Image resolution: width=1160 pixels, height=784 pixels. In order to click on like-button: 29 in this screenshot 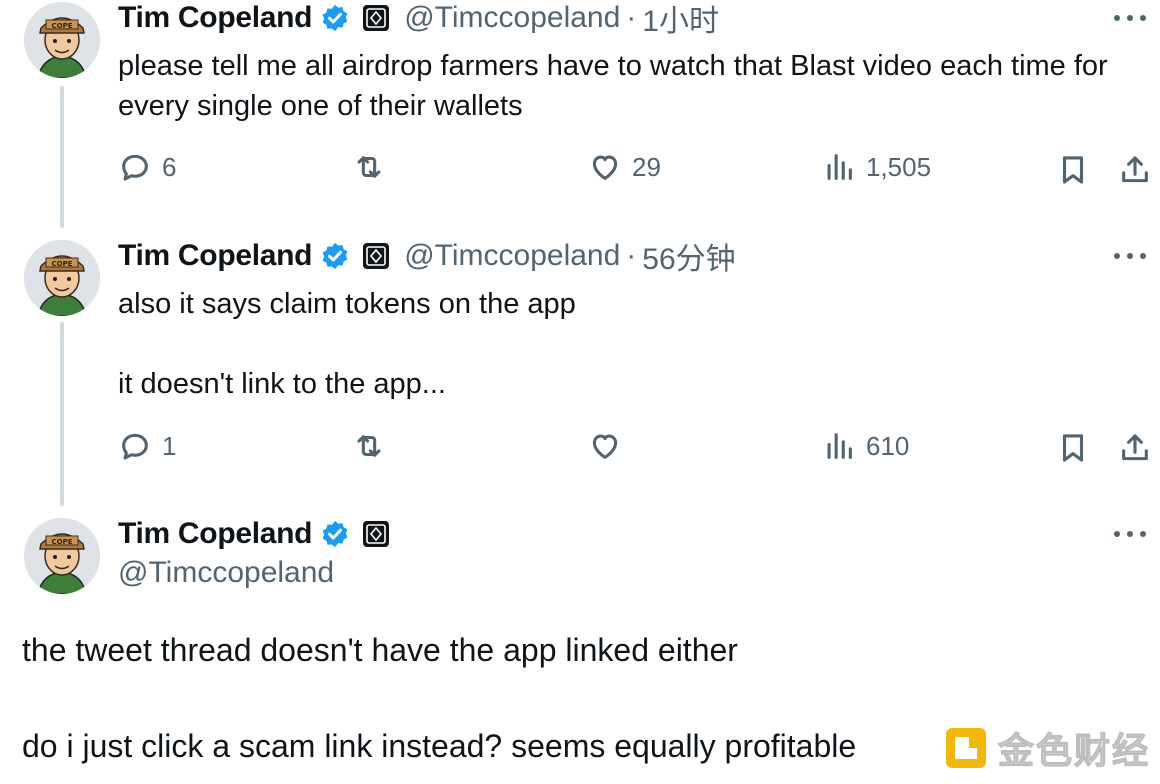, I will do `click(624, 167)`.